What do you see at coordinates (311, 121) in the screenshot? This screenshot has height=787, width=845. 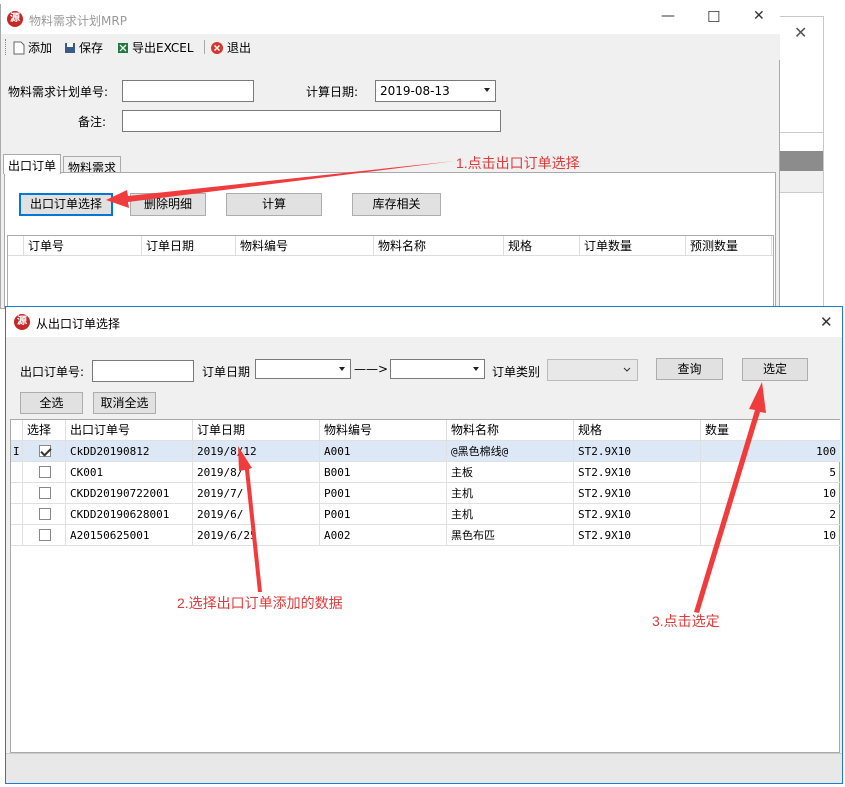 I see `remark-input` at bounding box center [311, 121].